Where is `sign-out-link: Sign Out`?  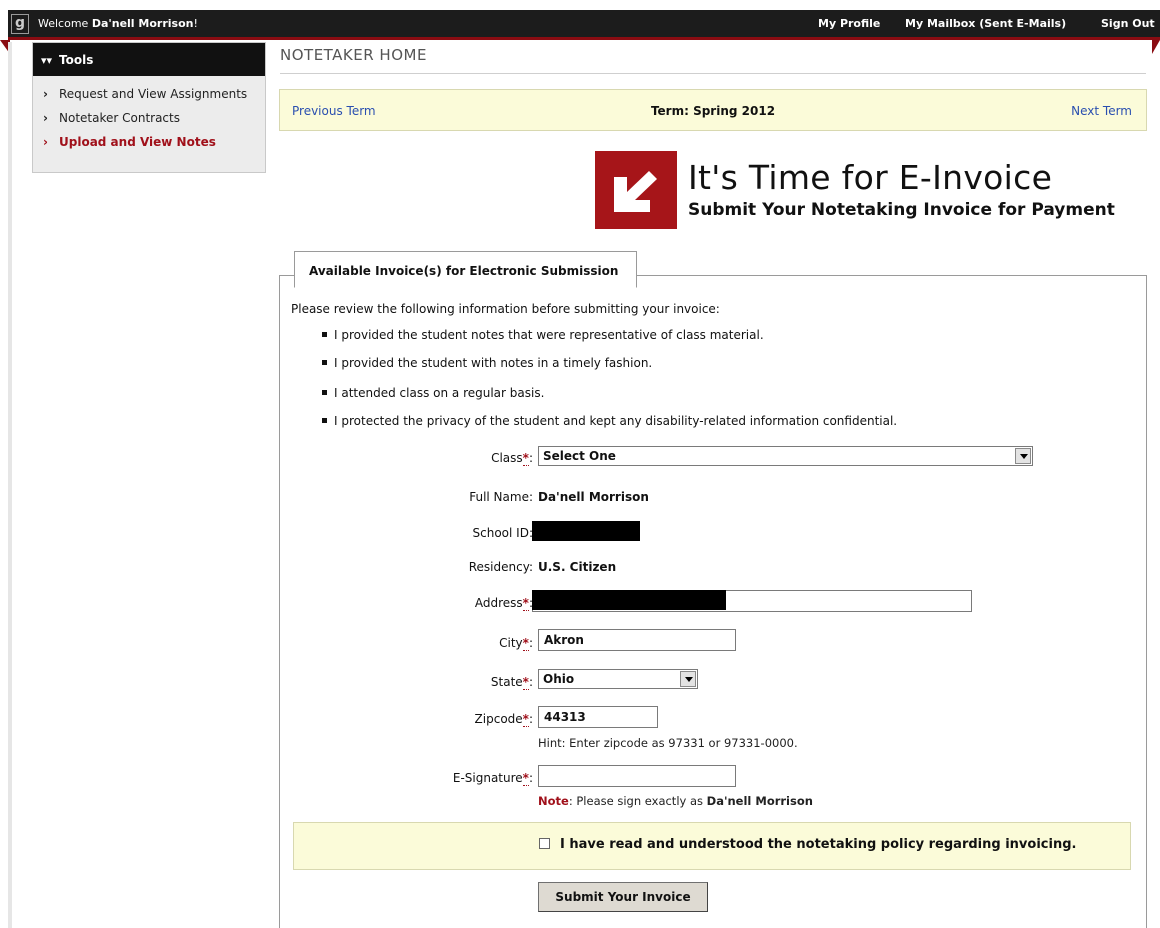
sign-out-link: Sign Out is located at coordinates (1128, 23).